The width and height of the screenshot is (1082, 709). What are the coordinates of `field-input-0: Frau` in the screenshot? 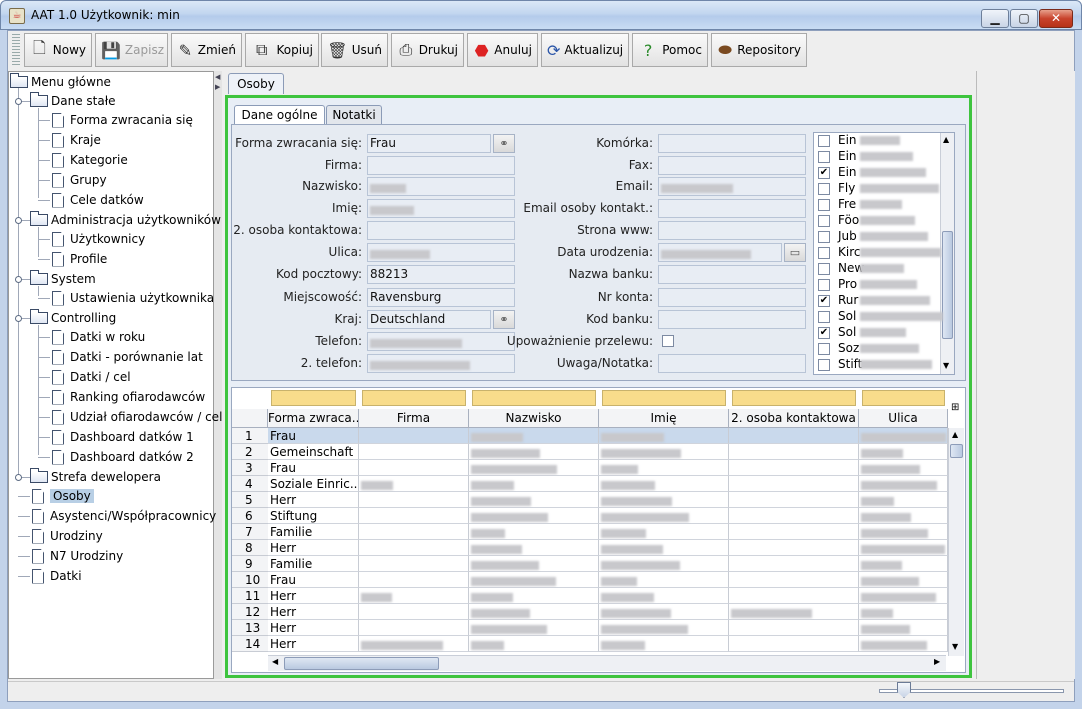 It's located at (429, 143).